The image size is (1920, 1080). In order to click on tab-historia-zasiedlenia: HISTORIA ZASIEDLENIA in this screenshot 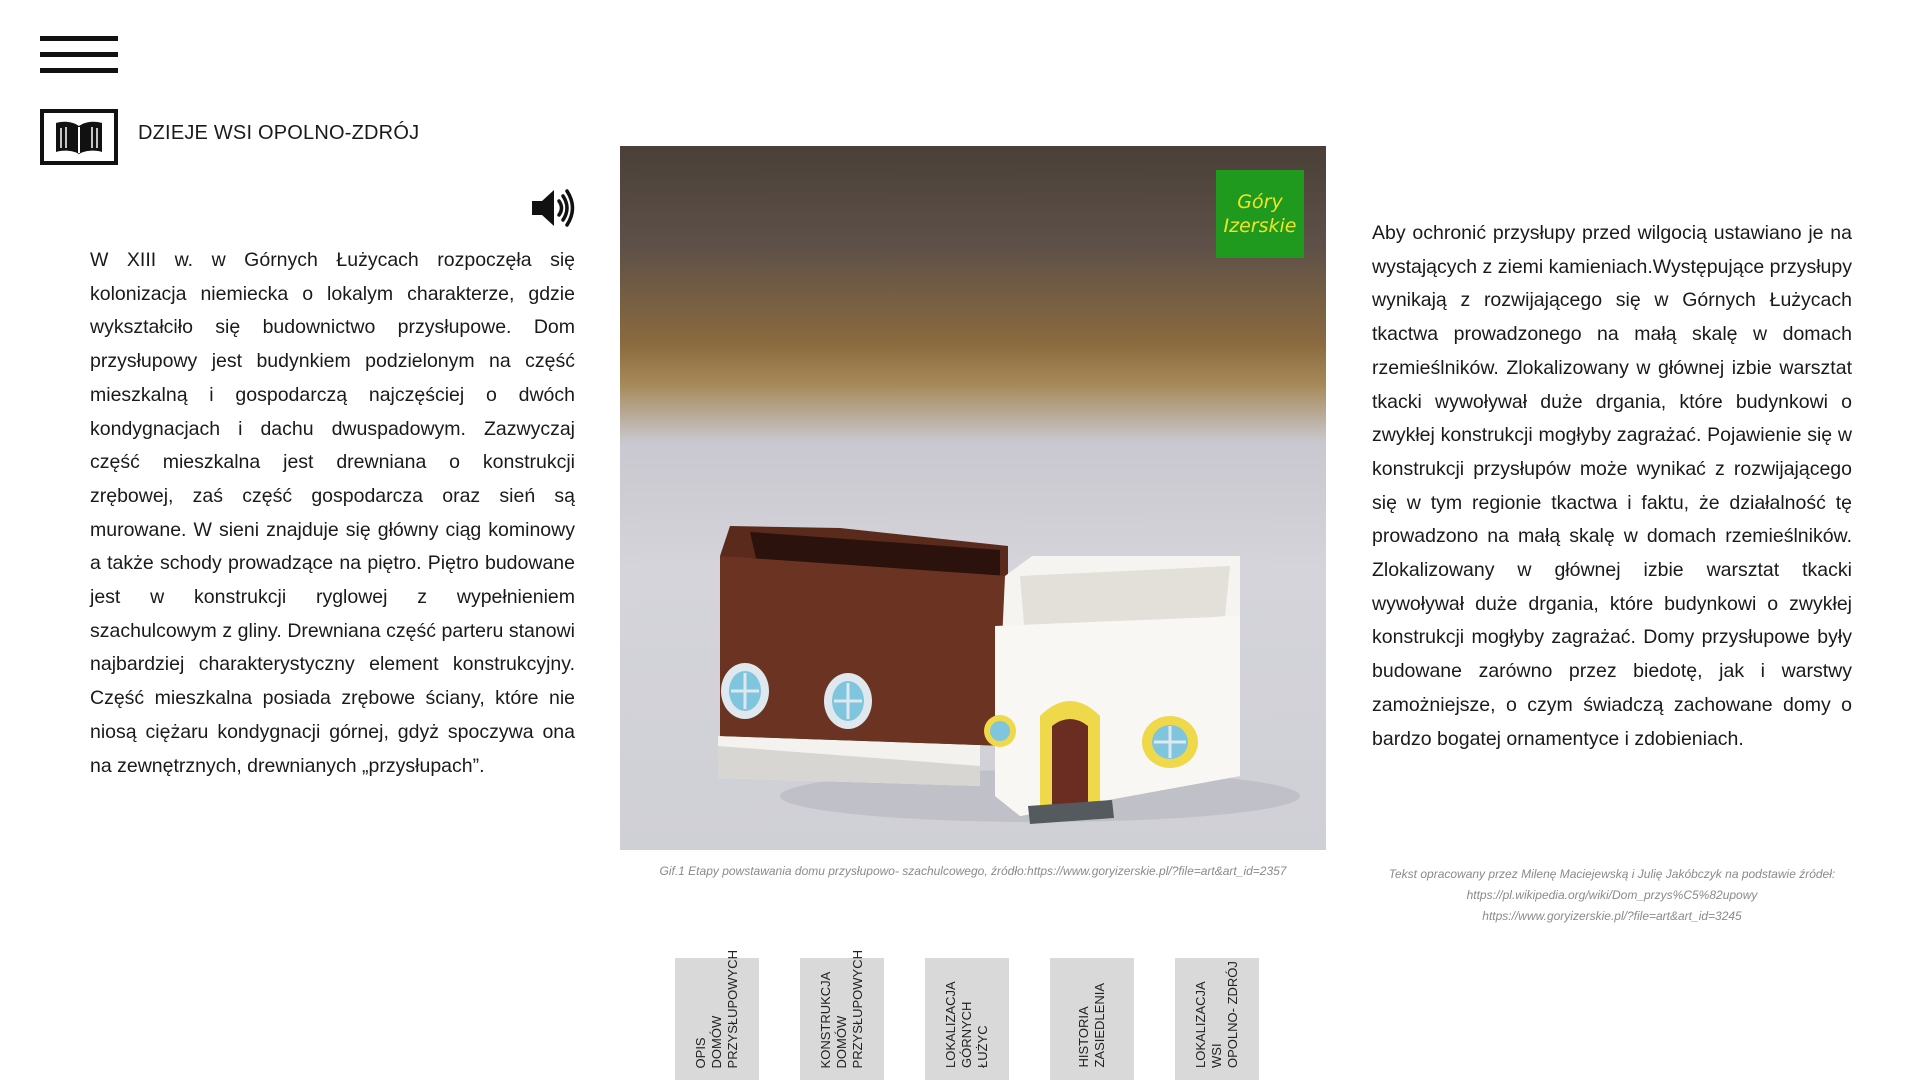, I will do `click(1092, 1019)`.